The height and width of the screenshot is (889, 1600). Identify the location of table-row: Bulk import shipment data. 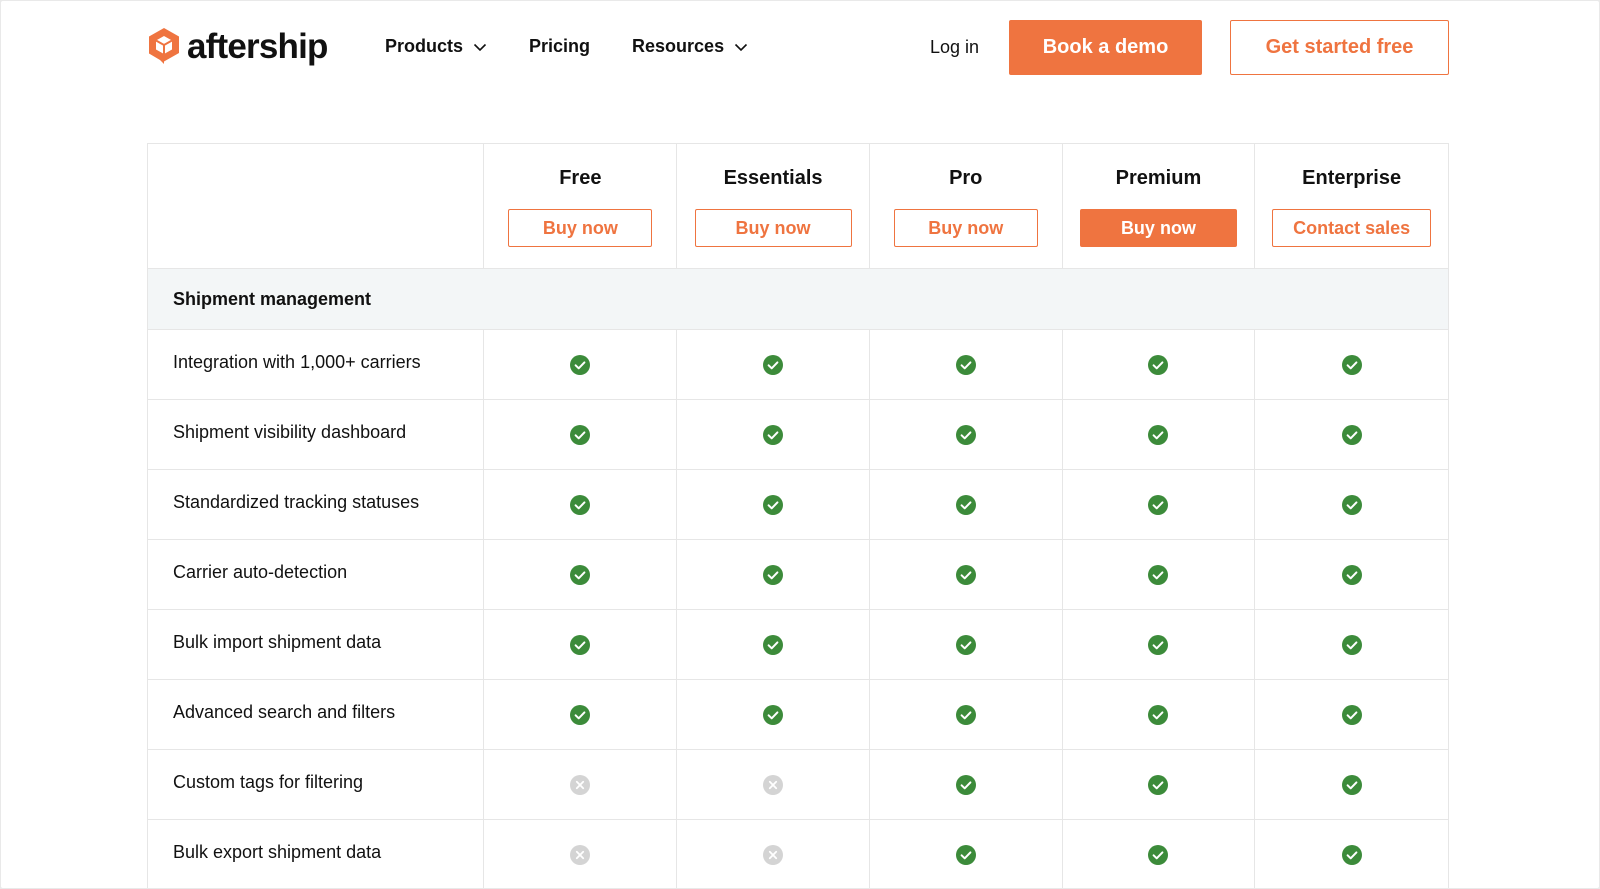
(798, 645).